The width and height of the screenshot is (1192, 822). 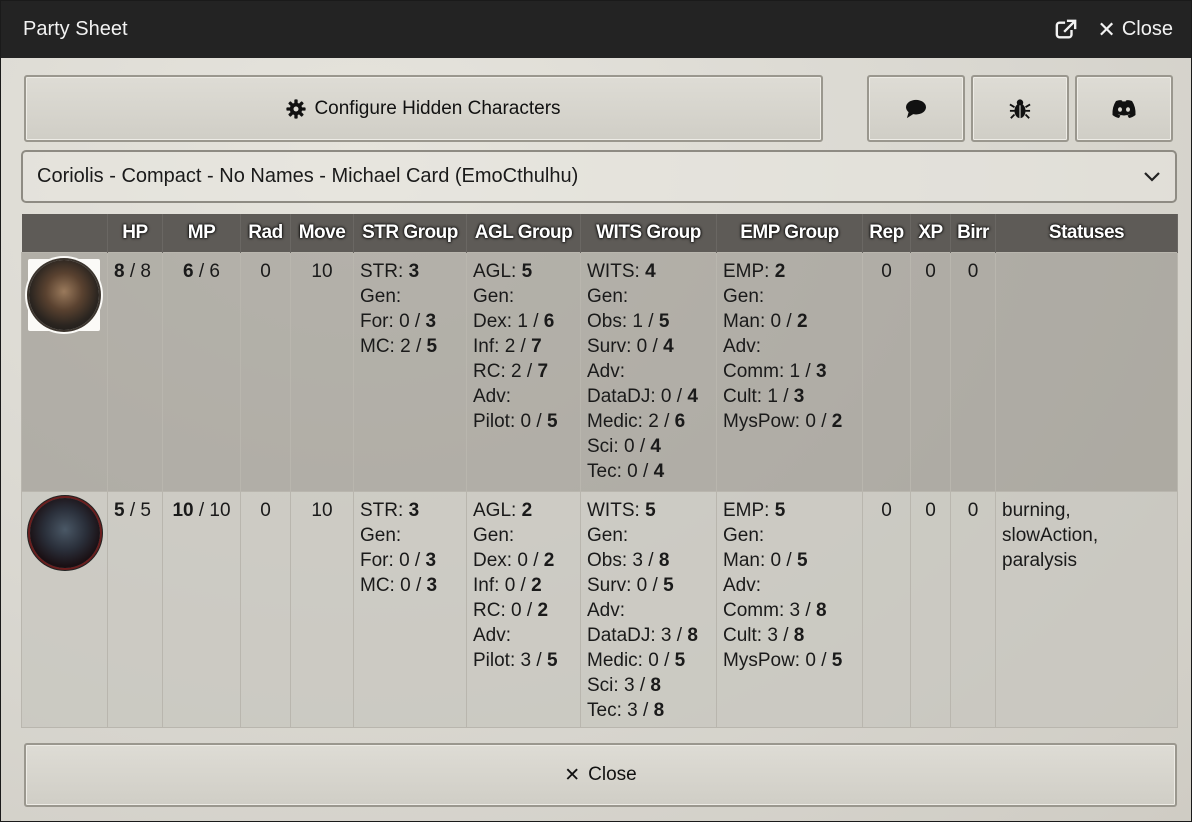 What do you see at coordinates (1135, 30) in the screenshot?
I see `window-close-button: ✕ Close` at bounding box center [1135, 30].